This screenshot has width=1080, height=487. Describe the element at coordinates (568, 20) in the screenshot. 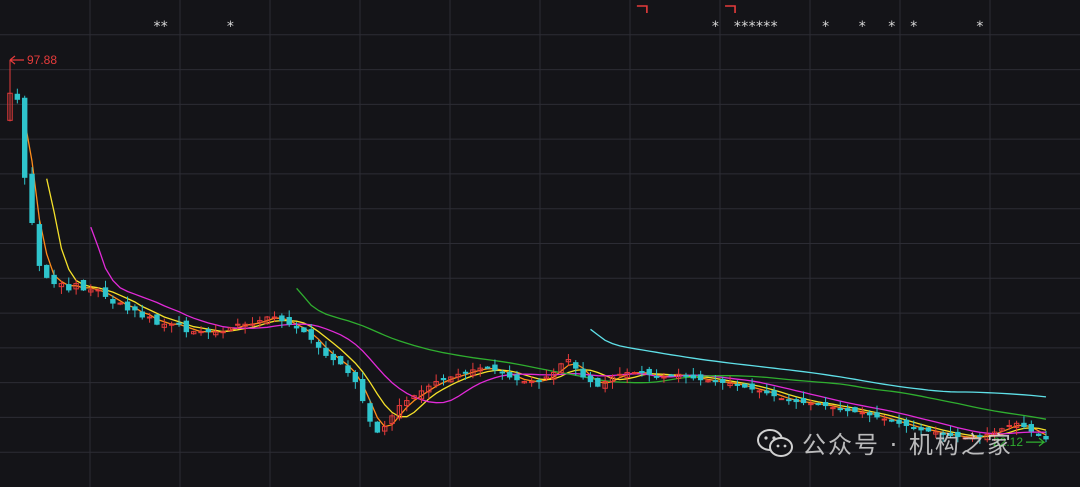

I see `marker-row: * * * * * * * * * * * * * * *` at that location.